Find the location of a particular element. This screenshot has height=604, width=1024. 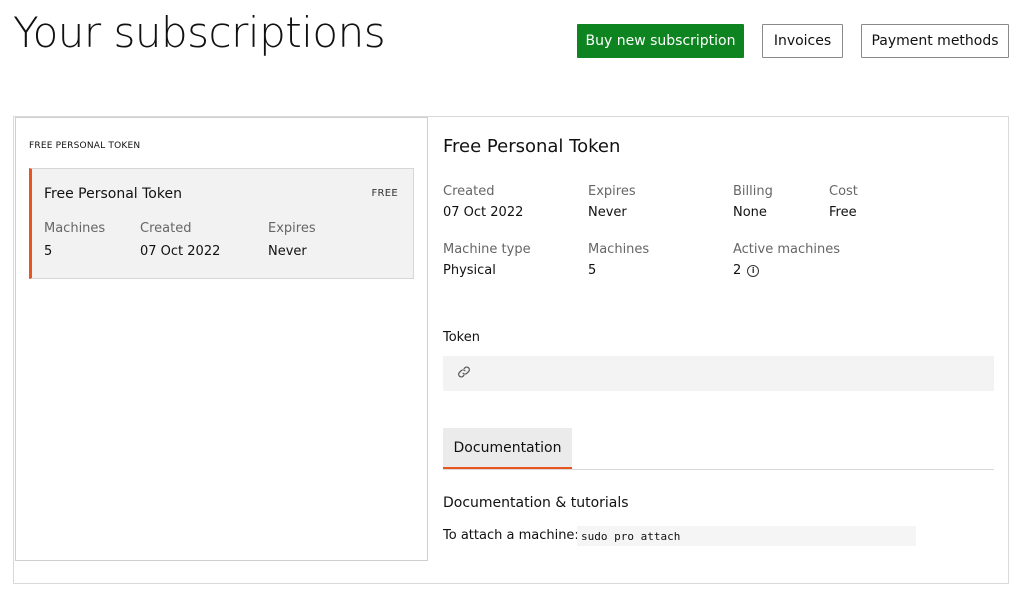

card-created: Created 07 Oct 2022 is located at coordinates (180, 240).